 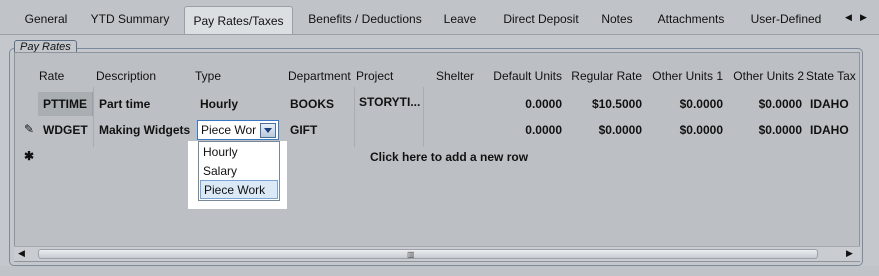 I want to click on row1-type: Hourly, so click(x=219, y=104).